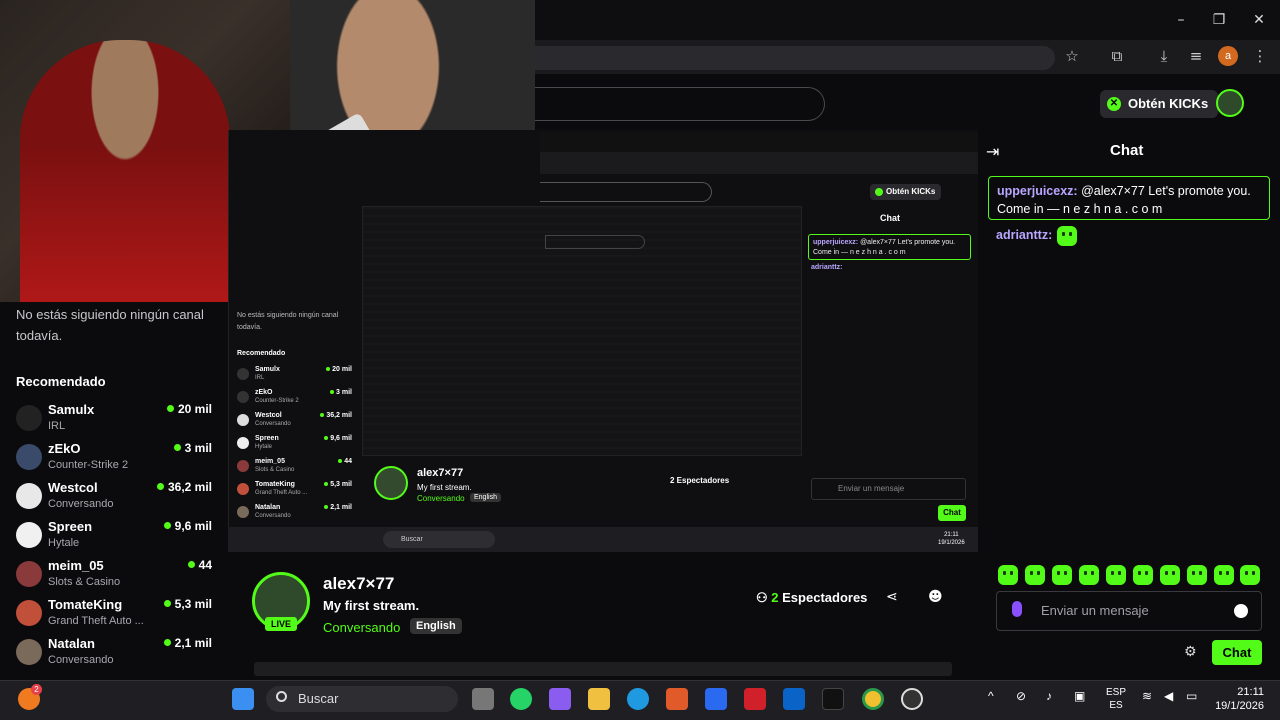 The image size is (1280, 720). Describe the element at coordinates (294, 513) in the screenshot. I see `nested-channel: Natalan Conversando 2,1 mil` at that location.